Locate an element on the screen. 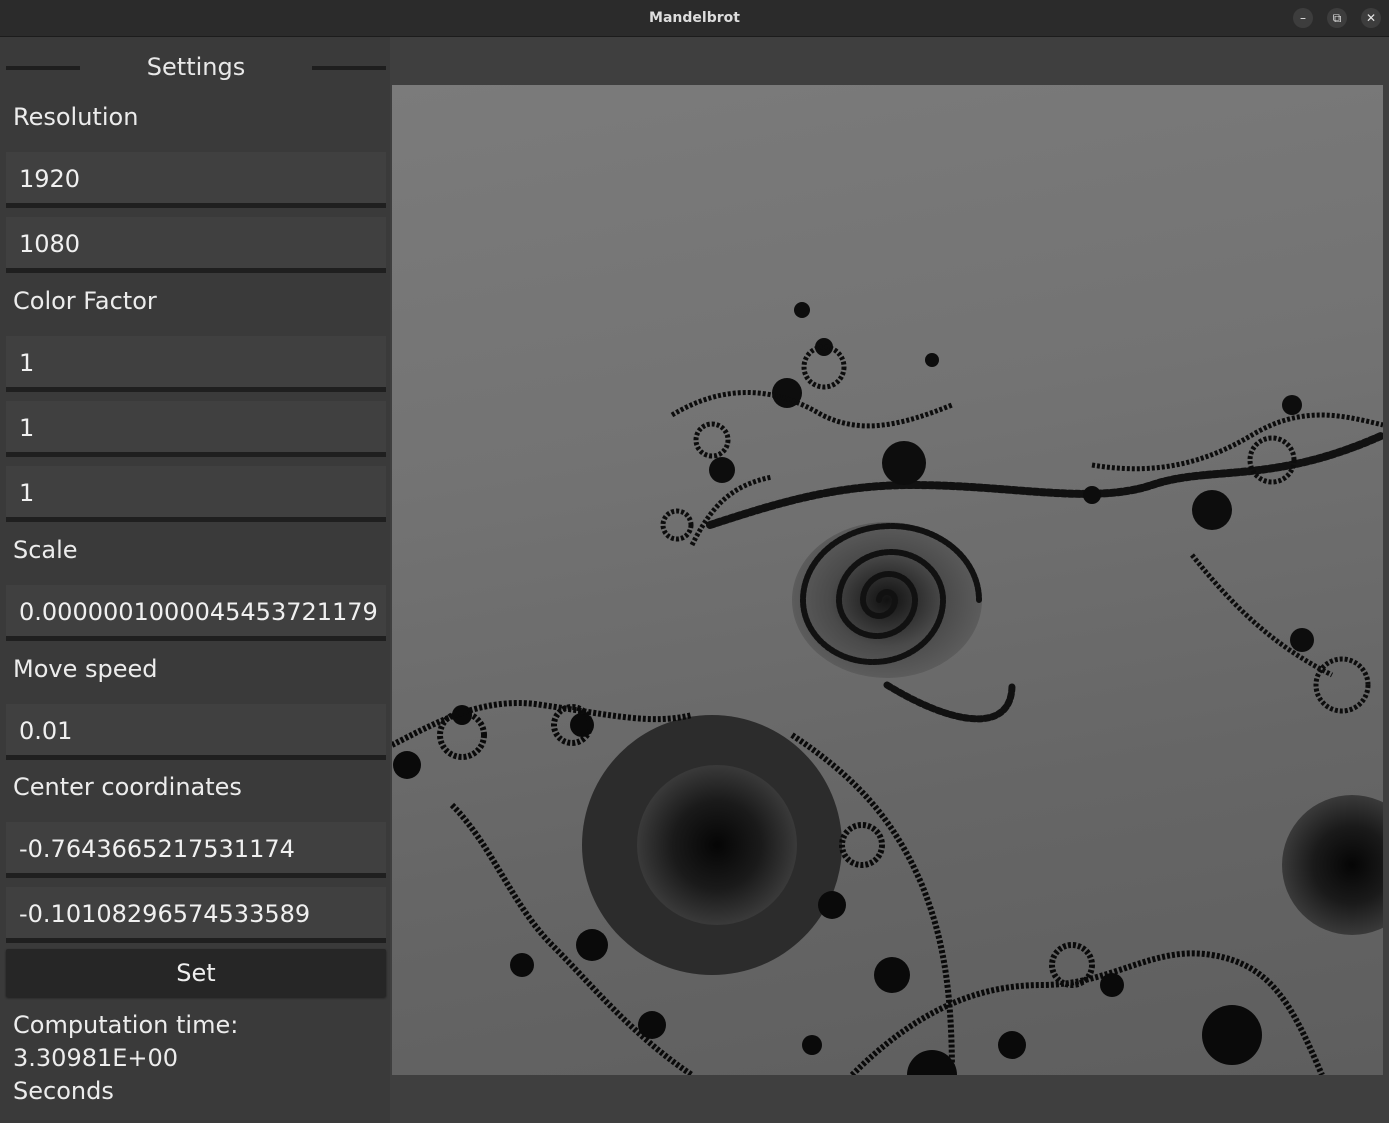  color-factor-r-input: 1 is located at coordinates (196, 364).